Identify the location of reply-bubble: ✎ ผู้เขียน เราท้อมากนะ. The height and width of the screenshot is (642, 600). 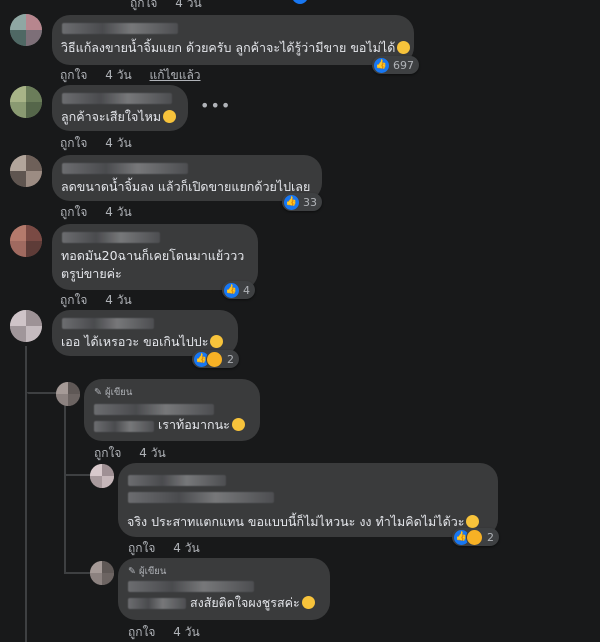
(172, 410).